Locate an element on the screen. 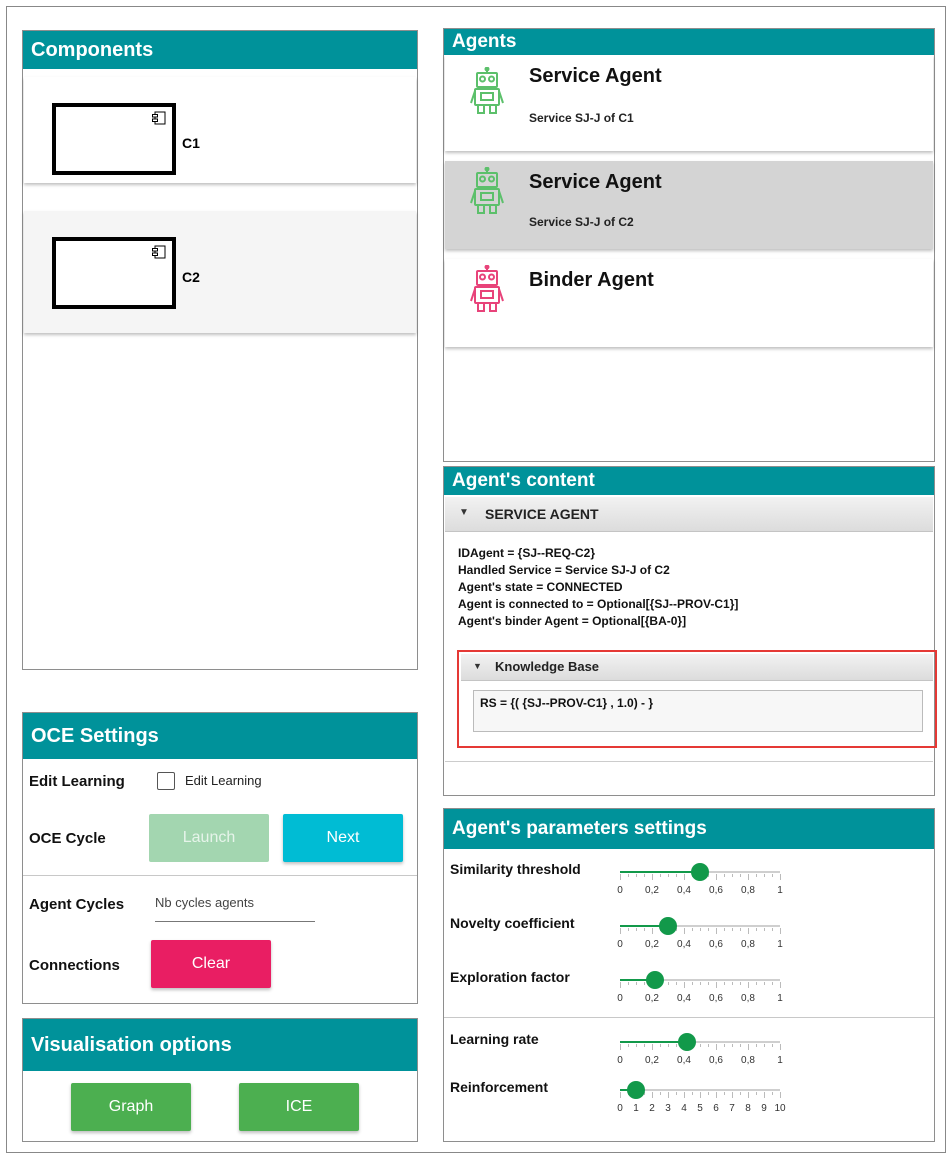  edit-learning-checkbox is located at coordinates (166, 781).